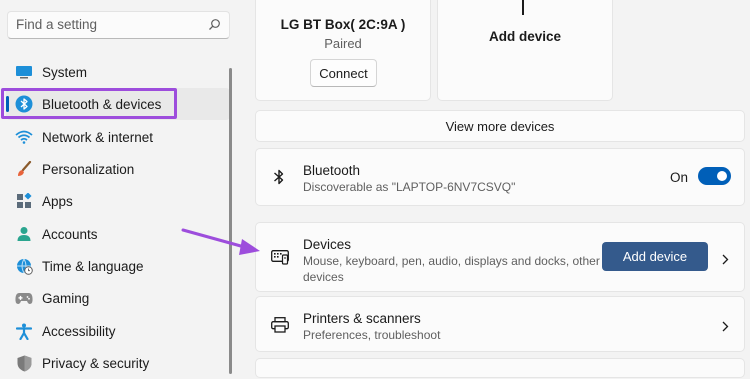 The image size is (750, 379). Describe the element at coordinates (57, 201) in the screenshot. I see `sidebar-item-label: Apps` at that location.